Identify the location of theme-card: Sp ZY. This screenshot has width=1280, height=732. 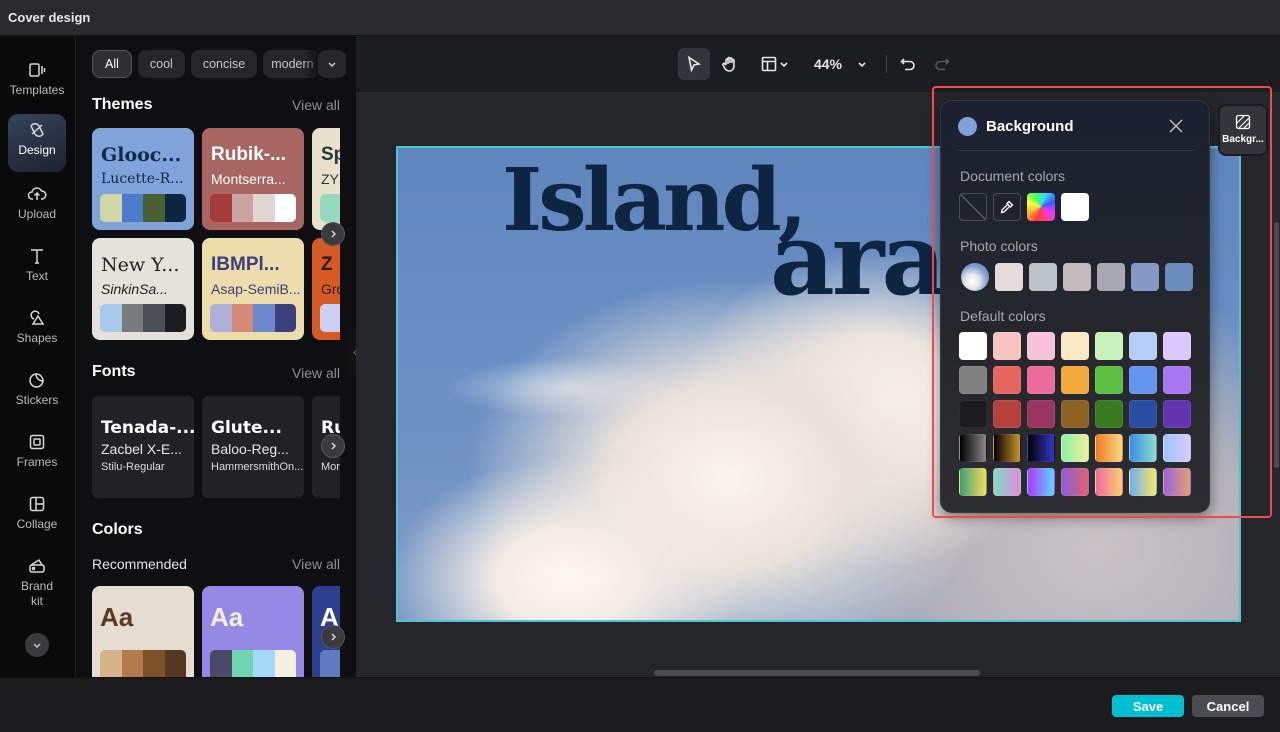
(326, 179).